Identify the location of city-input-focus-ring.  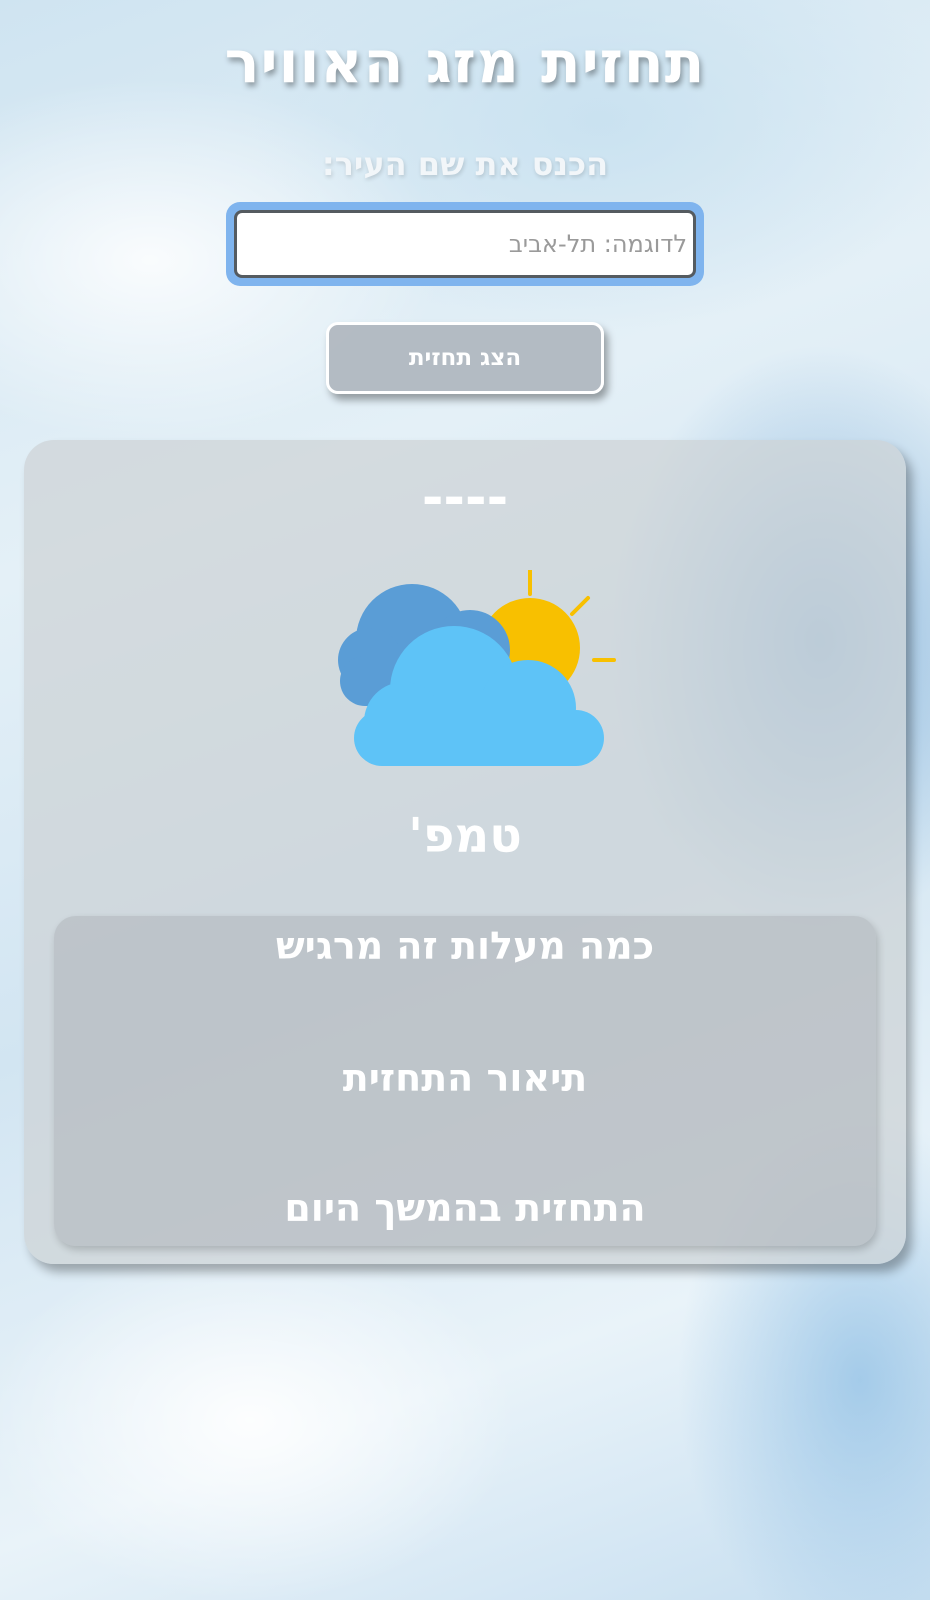
(465, 244).